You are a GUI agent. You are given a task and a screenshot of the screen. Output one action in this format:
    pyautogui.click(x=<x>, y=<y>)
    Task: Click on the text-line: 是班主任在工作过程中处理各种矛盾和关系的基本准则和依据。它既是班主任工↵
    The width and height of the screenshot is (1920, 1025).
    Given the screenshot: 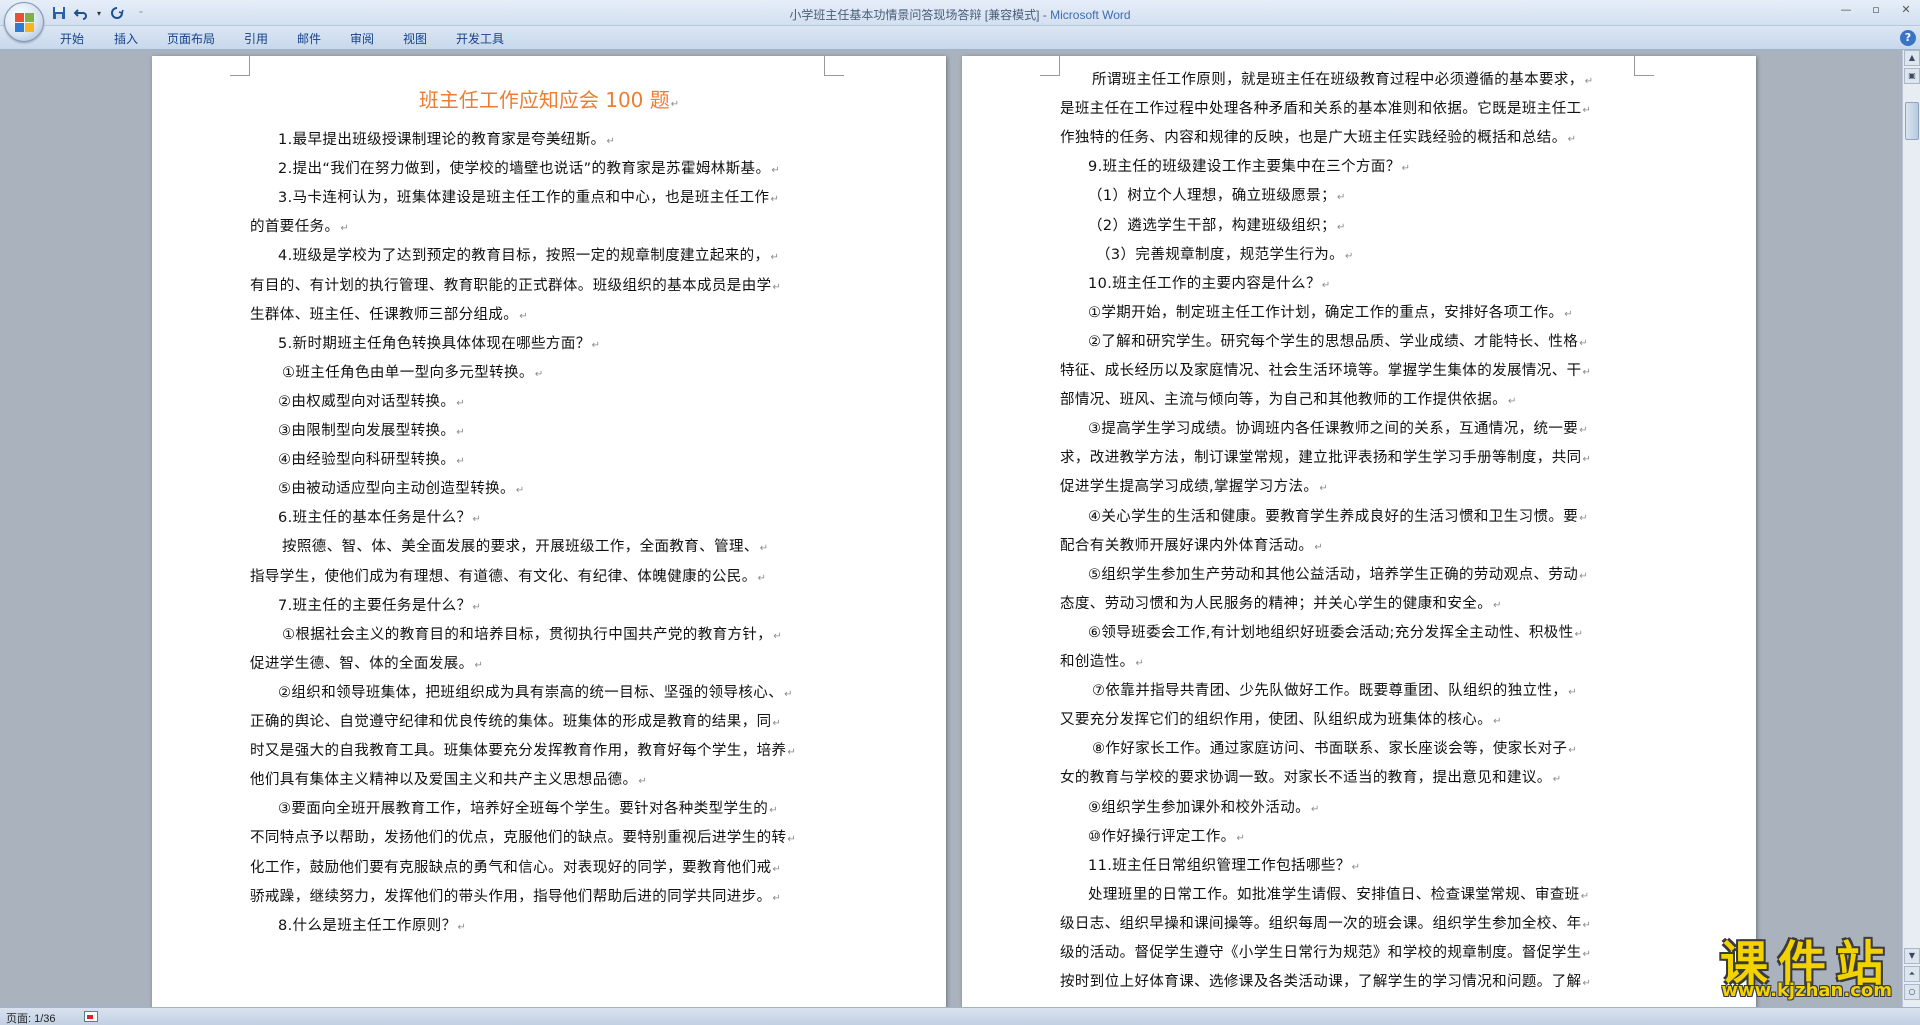 What is the action you would take?
    pyautogui.click(x=1325, y=107)
    